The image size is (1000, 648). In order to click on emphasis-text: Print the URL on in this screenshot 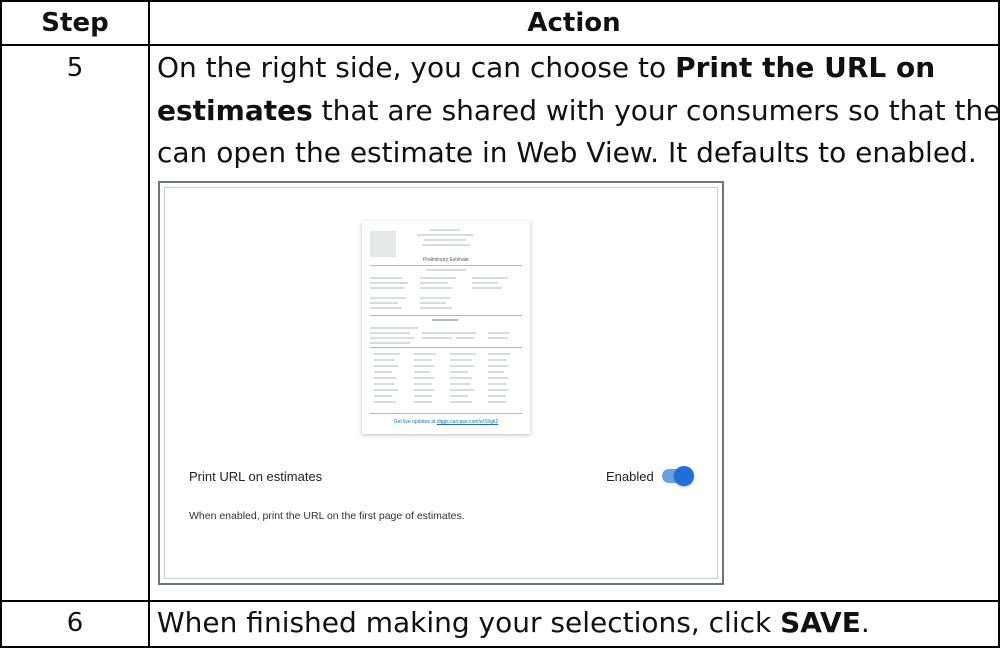, I will do `click(805, 67)`.